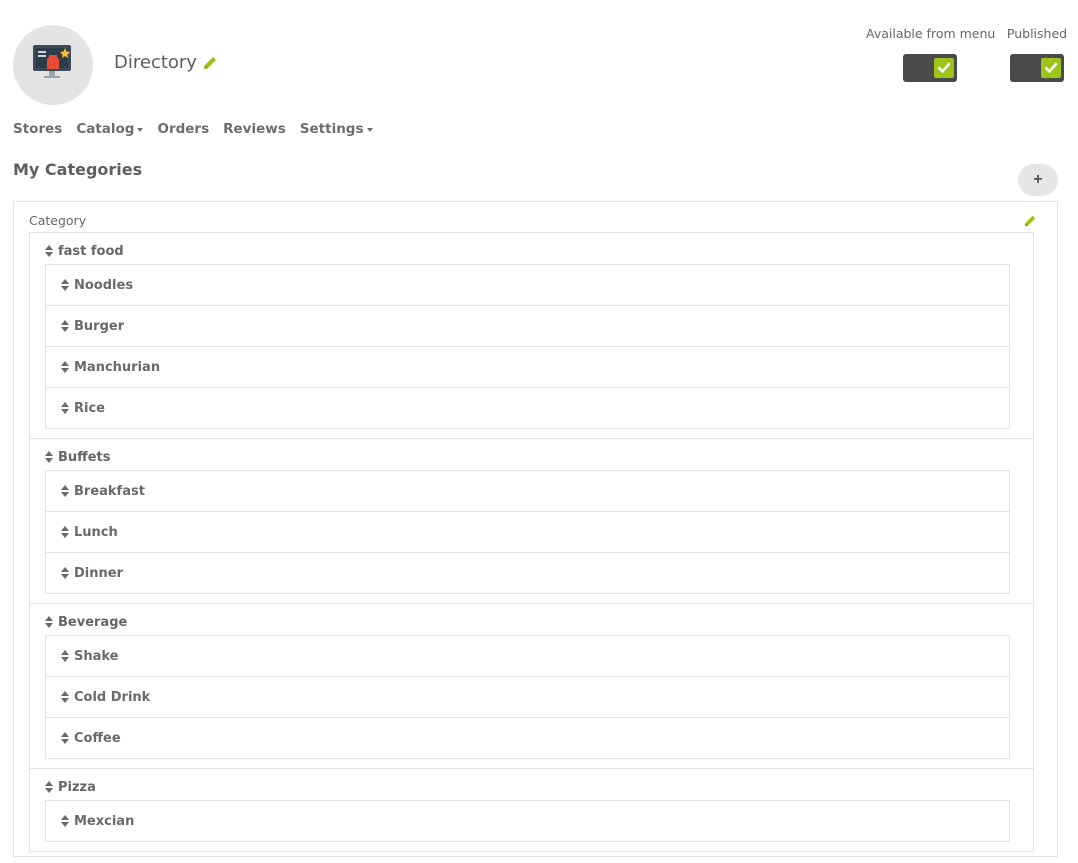 The height and width of the screenshot is (863, 1078). I want to click on app-title: Directory, so click(155, 62).